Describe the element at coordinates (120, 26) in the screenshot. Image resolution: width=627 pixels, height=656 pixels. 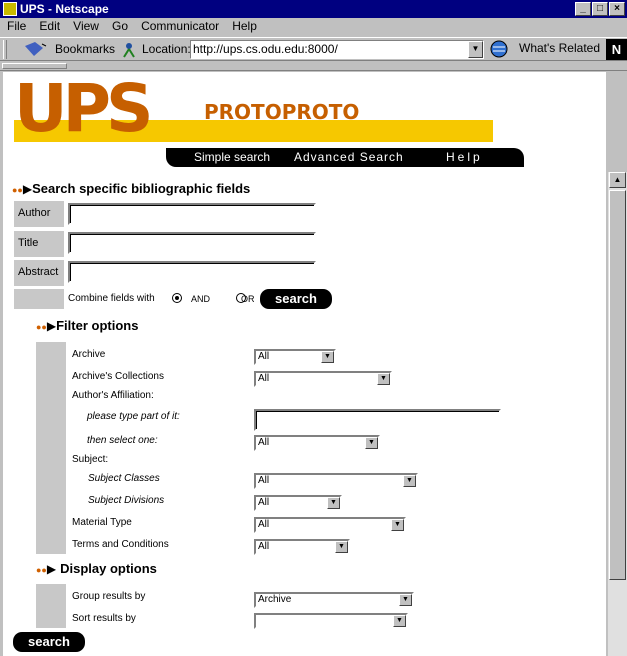
I see `menu-go: Go` at that location.